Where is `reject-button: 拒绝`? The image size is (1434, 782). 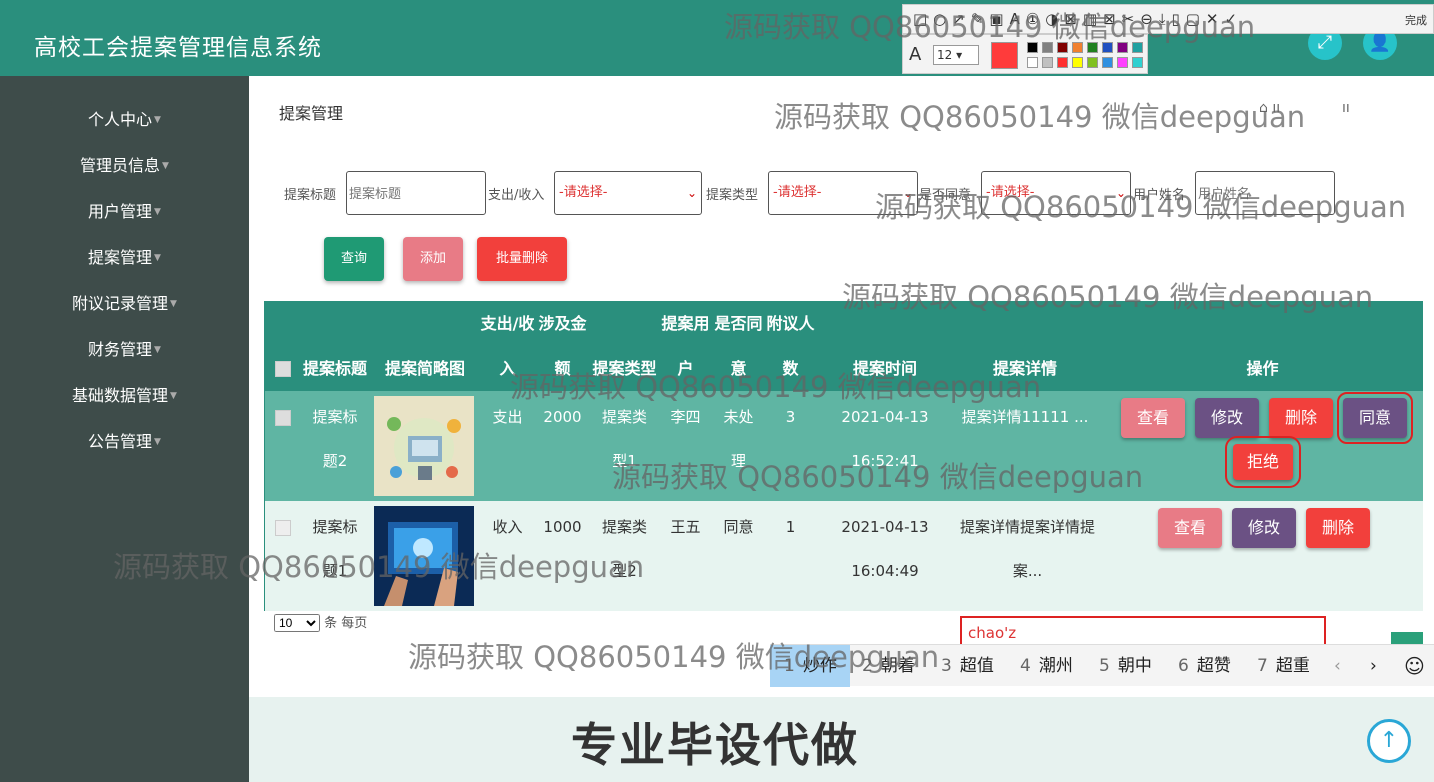 reject-button: 拒绝 is located at coordinates (1263, 462).